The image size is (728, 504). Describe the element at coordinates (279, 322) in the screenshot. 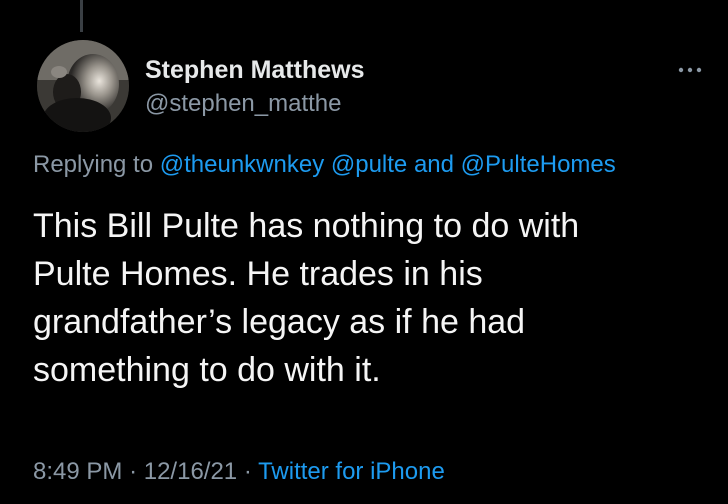

I see `tweet-text-line: grandfather’s legacy as if he had` at that location.